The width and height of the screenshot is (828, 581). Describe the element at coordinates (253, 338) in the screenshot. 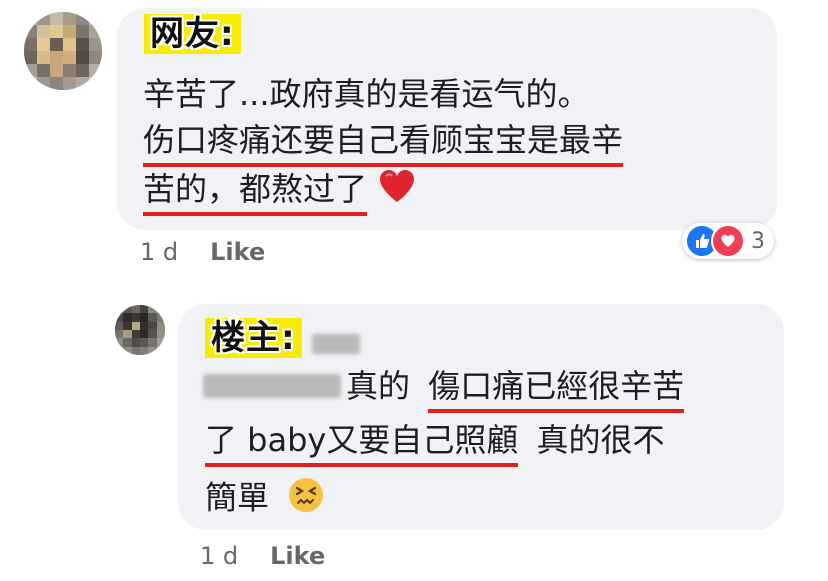

I see `author-label: 楼主:` at that location.